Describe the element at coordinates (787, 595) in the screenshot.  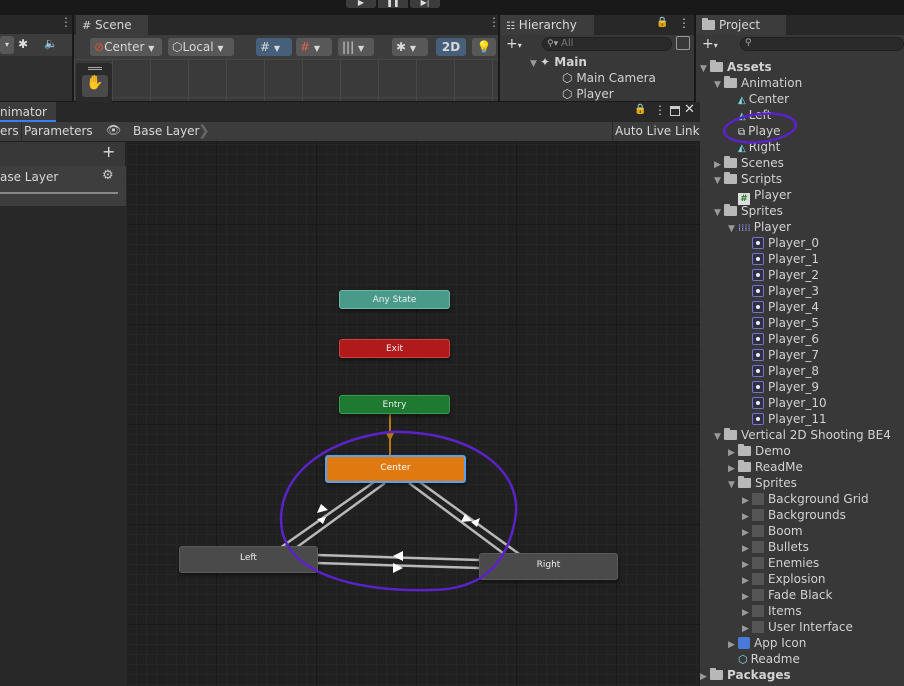
I see `project-tree-item: ▶ Fade Black` at that location.